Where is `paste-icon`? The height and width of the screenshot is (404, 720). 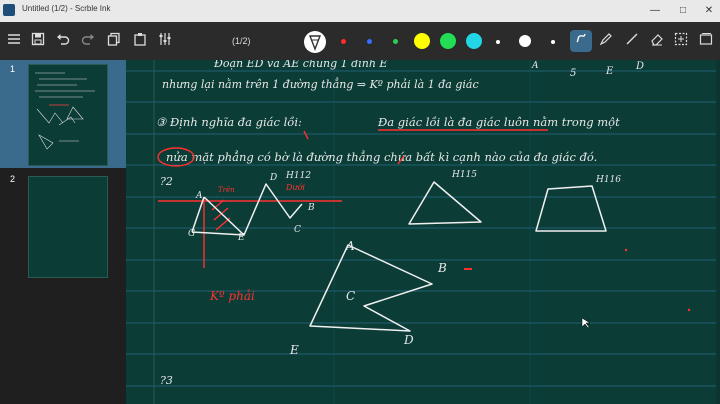 paste-icon is located at coordinates (140, 41).